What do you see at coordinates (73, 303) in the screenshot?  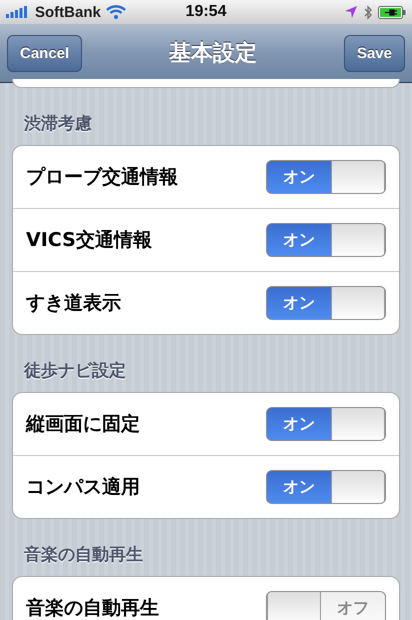 I see `setting-label: すき道表示` at bounding box center [73, 303].